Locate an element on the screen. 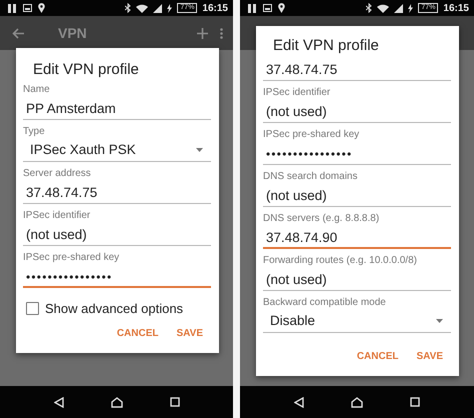 The width and height of the screenshot is (474, 418). dropdown: IPSec Xauth PSK is located at coordinates (117, 150).